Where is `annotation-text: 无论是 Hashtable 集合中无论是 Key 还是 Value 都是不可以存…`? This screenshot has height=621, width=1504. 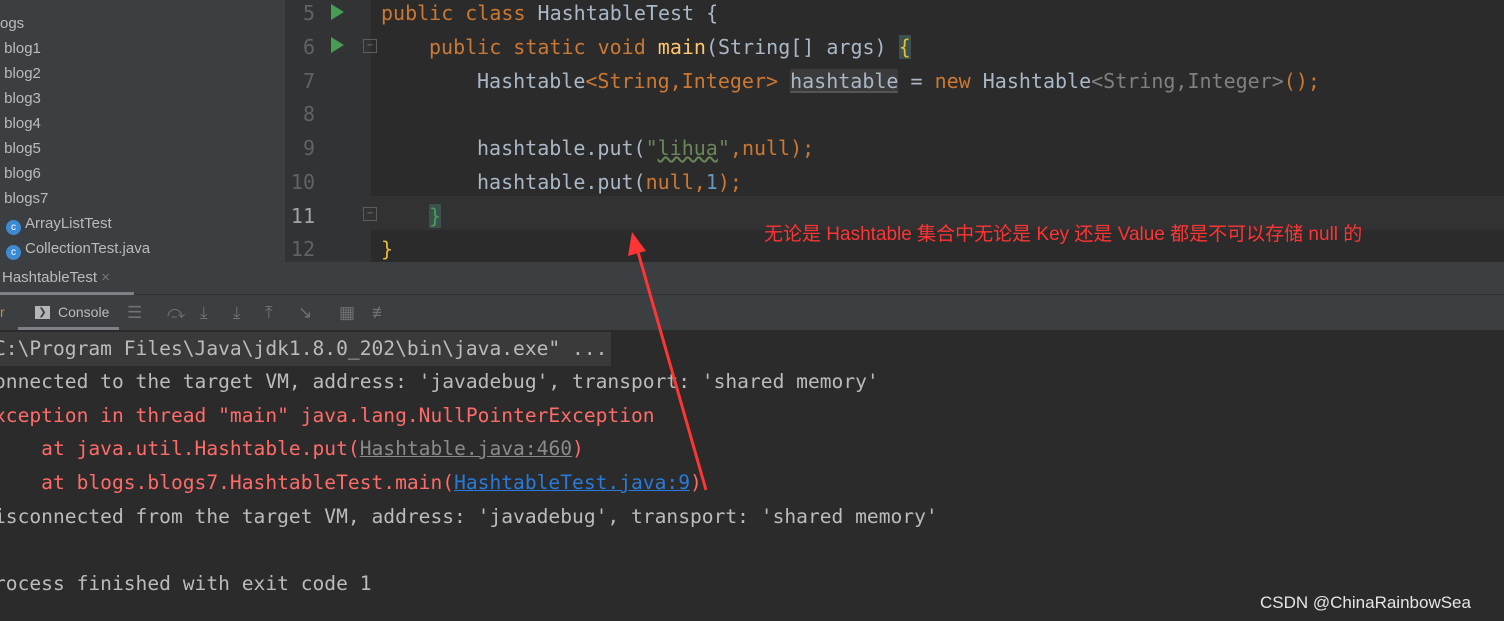
annotation-text: 无论是 Hashtable 集合中无论是 Key 还是 Value 都是不可以存… is located at coordinates (1063, 234).